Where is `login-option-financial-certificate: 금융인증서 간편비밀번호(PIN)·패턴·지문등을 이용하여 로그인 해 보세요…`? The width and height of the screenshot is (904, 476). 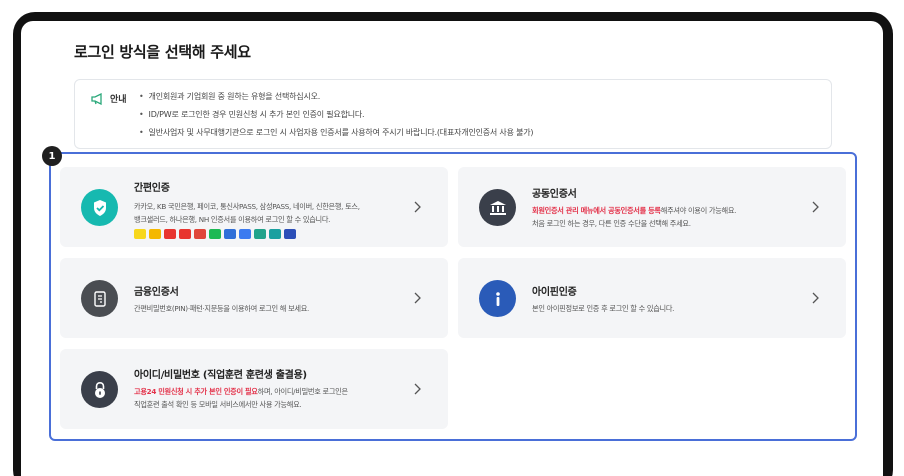 login-option-financial-certificate: 금융인증서 간편비밀번호(PIN)·패턴·지문등을 이용하여 로그인 해 보세요… is located at coordinates (254, 298).